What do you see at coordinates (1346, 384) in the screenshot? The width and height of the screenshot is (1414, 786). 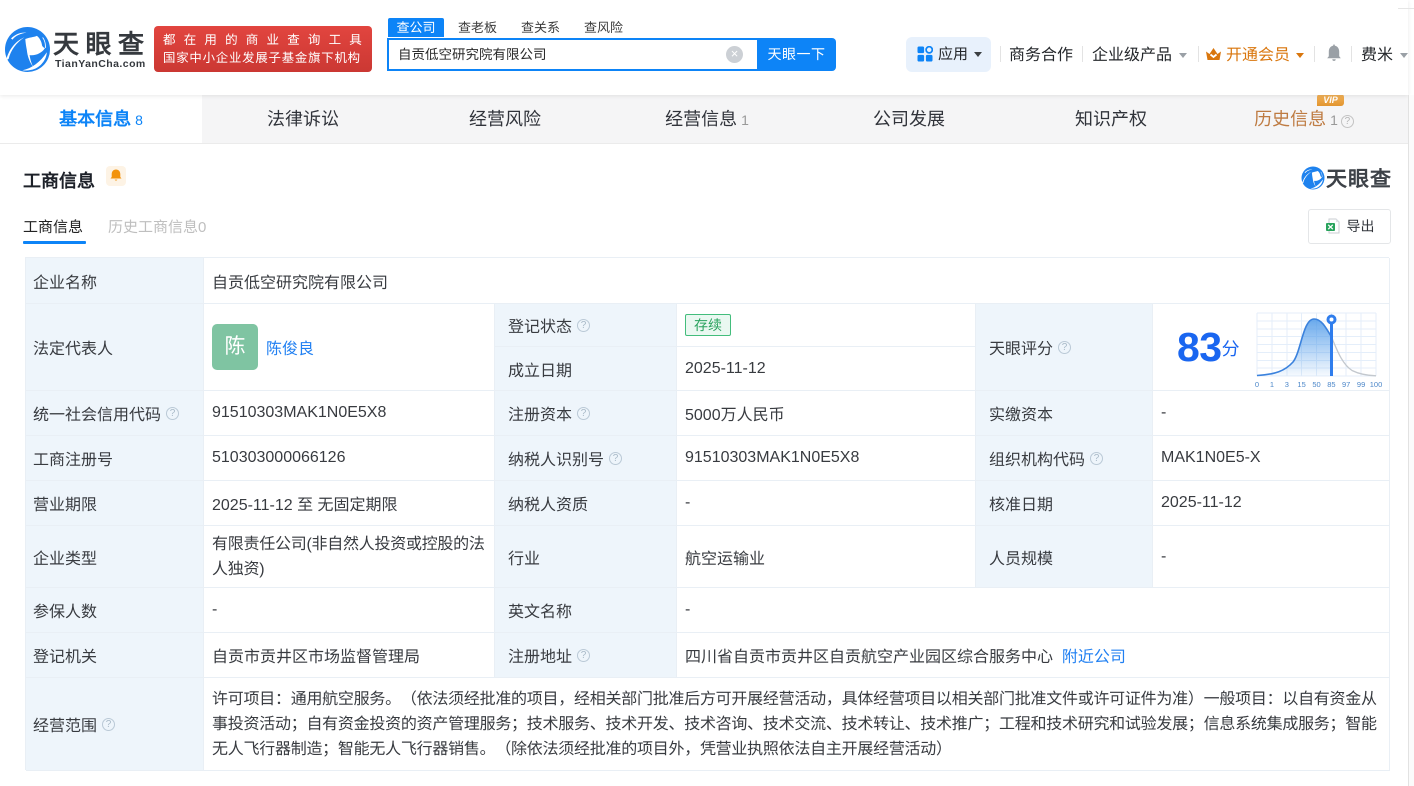 I see `svg-text: 97` at bounding box center [1346, 384].